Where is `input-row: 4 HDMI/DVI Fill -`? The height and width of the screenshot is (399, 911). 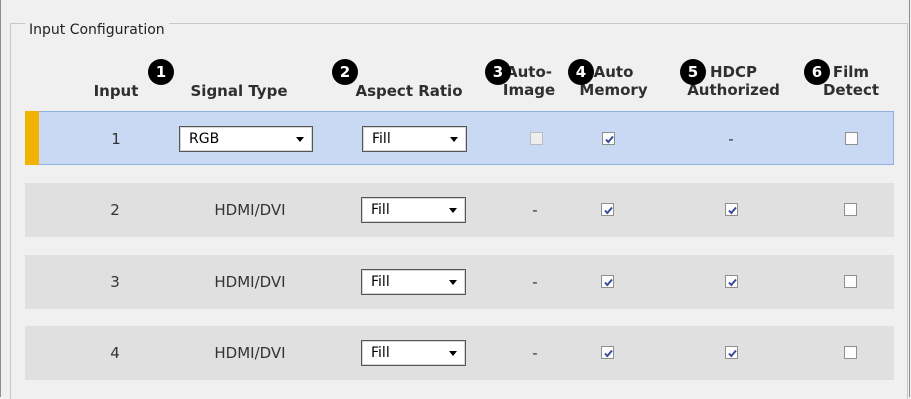 input-row: 4 HDMI/DVI Fill - is located at coordinates (459, 353).